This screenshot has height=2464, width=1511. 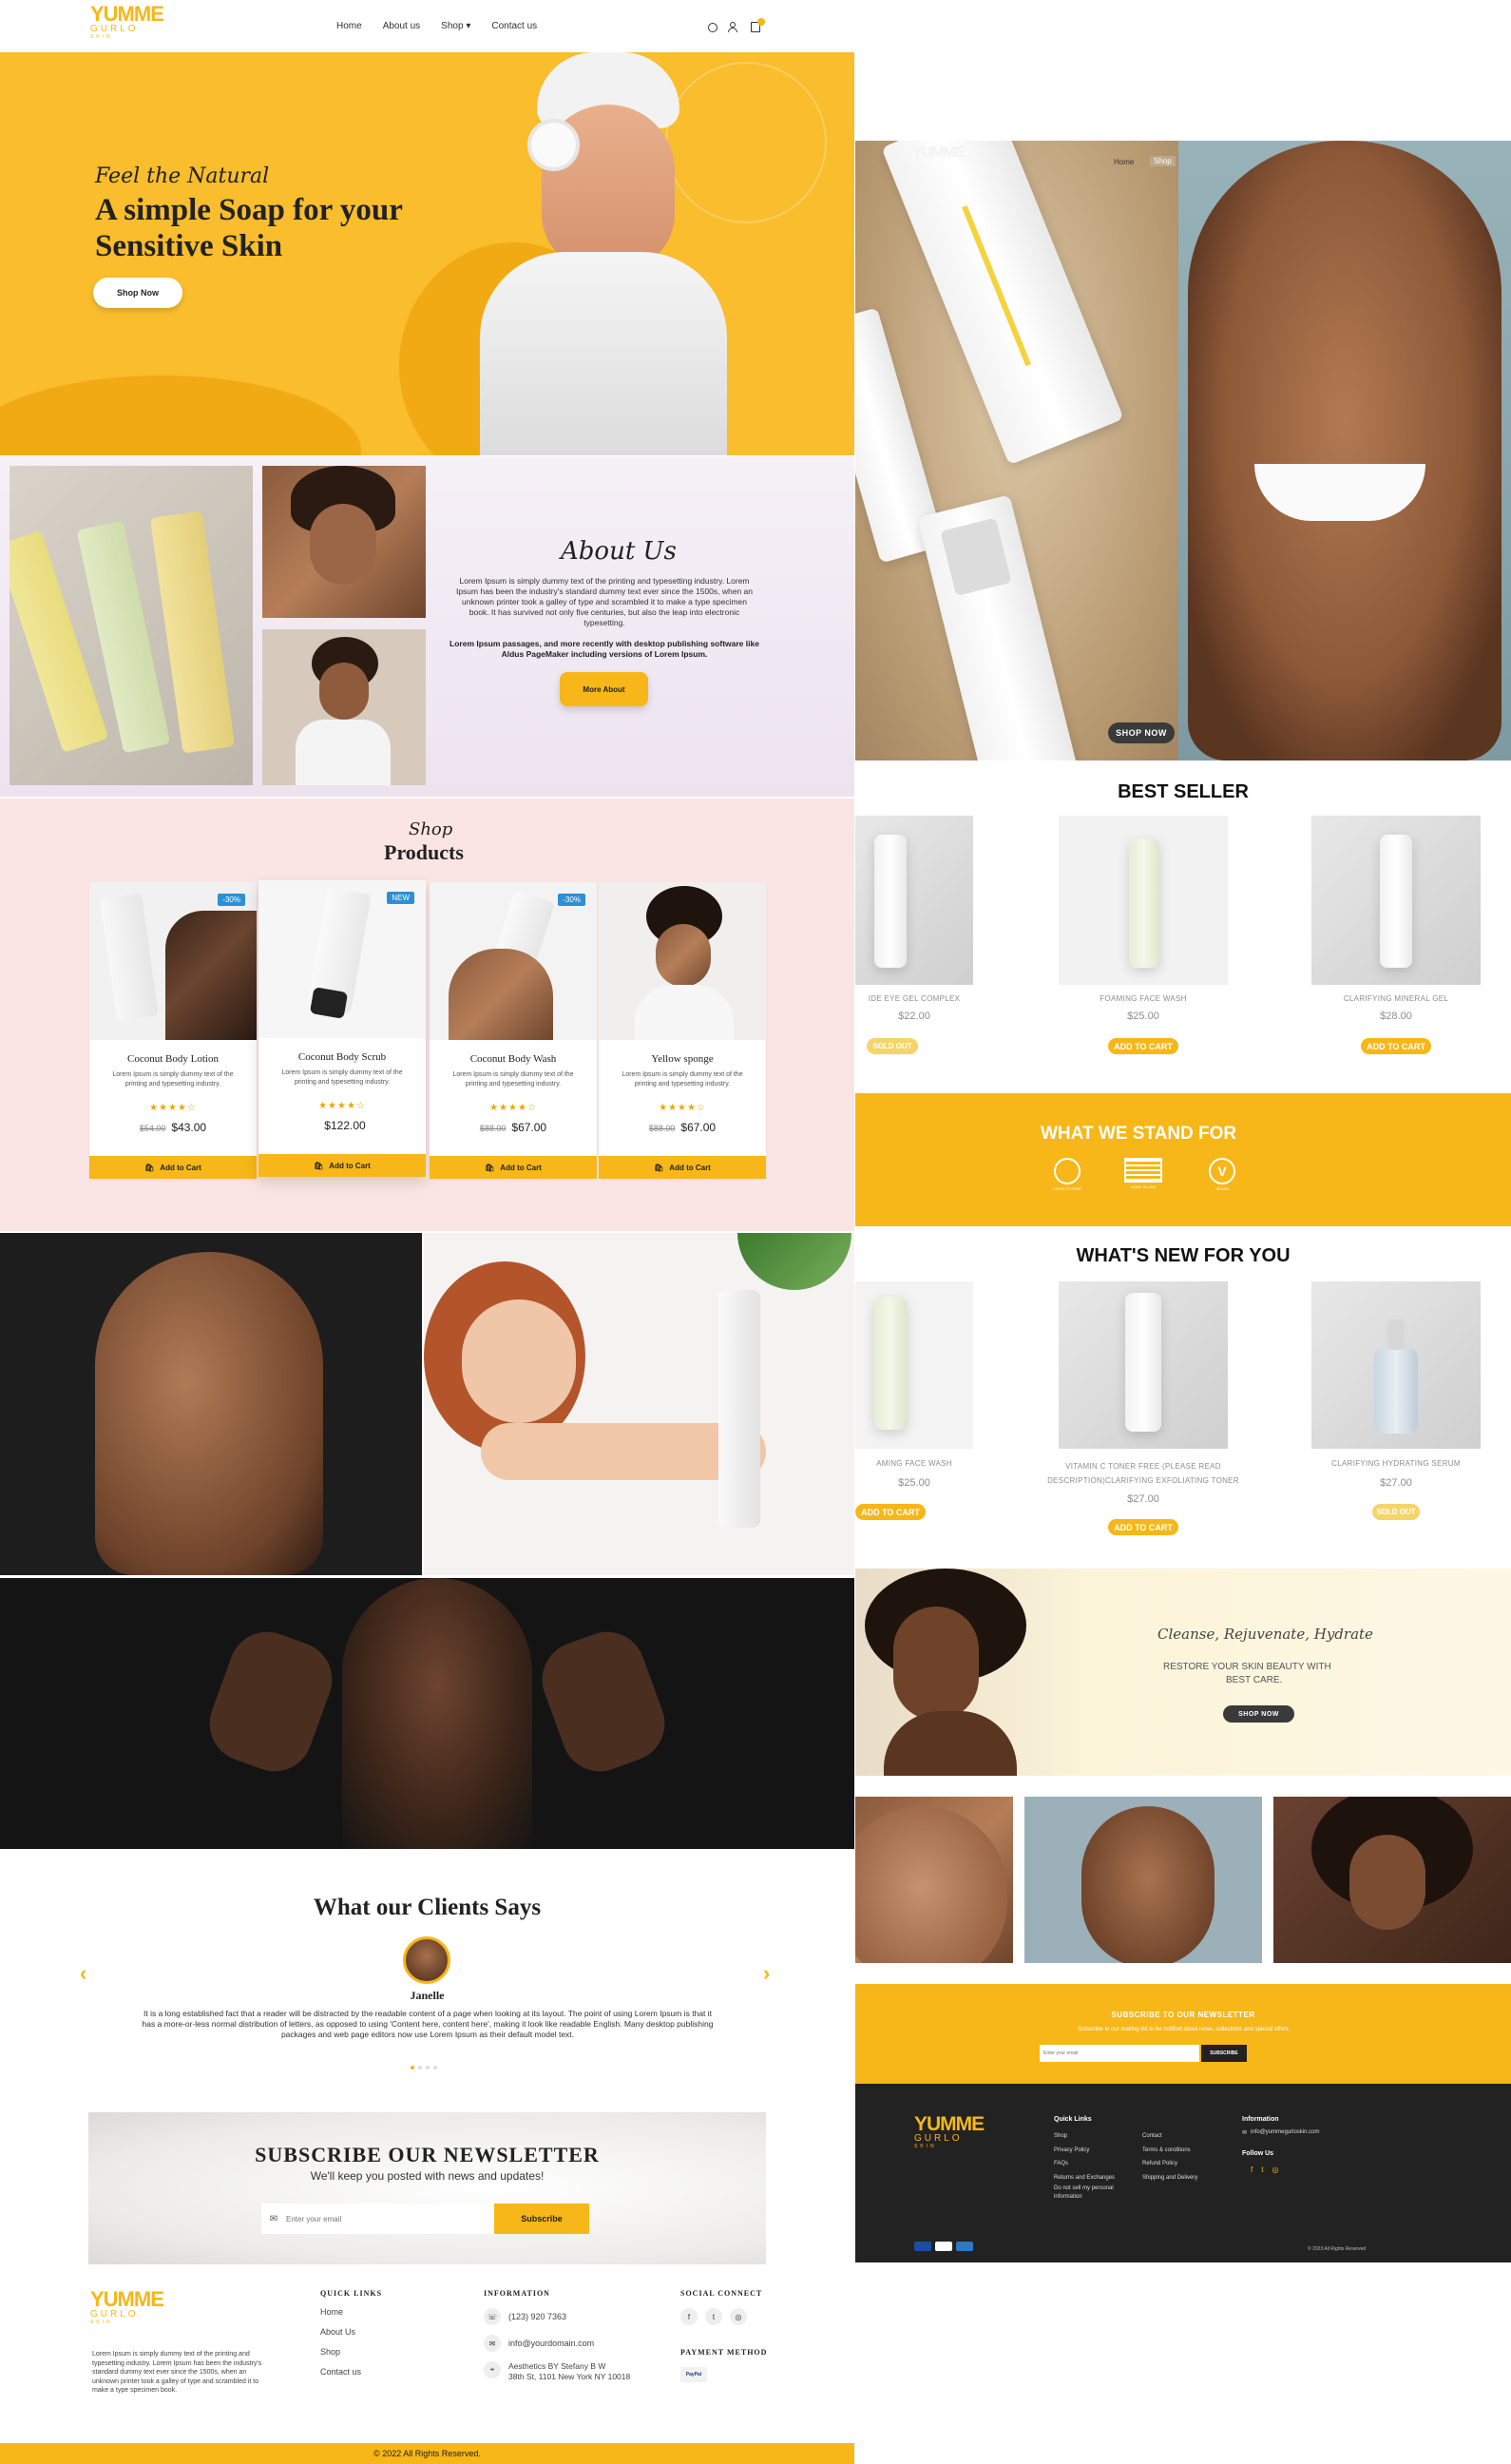 What do you see at coordinates (1124, 162) in the screenshot?
I see `right-nav-home: Home` at bounding box center [1124, 162].